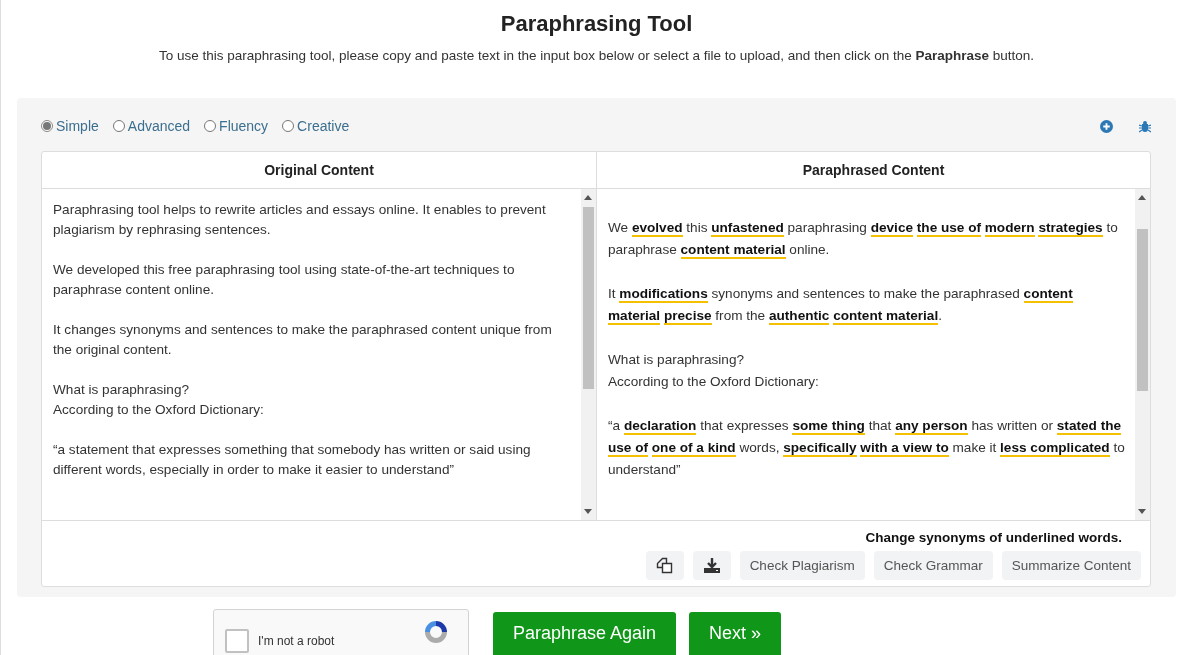 This screenshot has width=1192, height=655. Describe the element at coordinates (596, 56) in the screenshot. I see `intro-text: To use this paraphrasing tool, please copy and paste text in the input box below or select a file to upload, and then click on the Paraphrase button.` at that location.